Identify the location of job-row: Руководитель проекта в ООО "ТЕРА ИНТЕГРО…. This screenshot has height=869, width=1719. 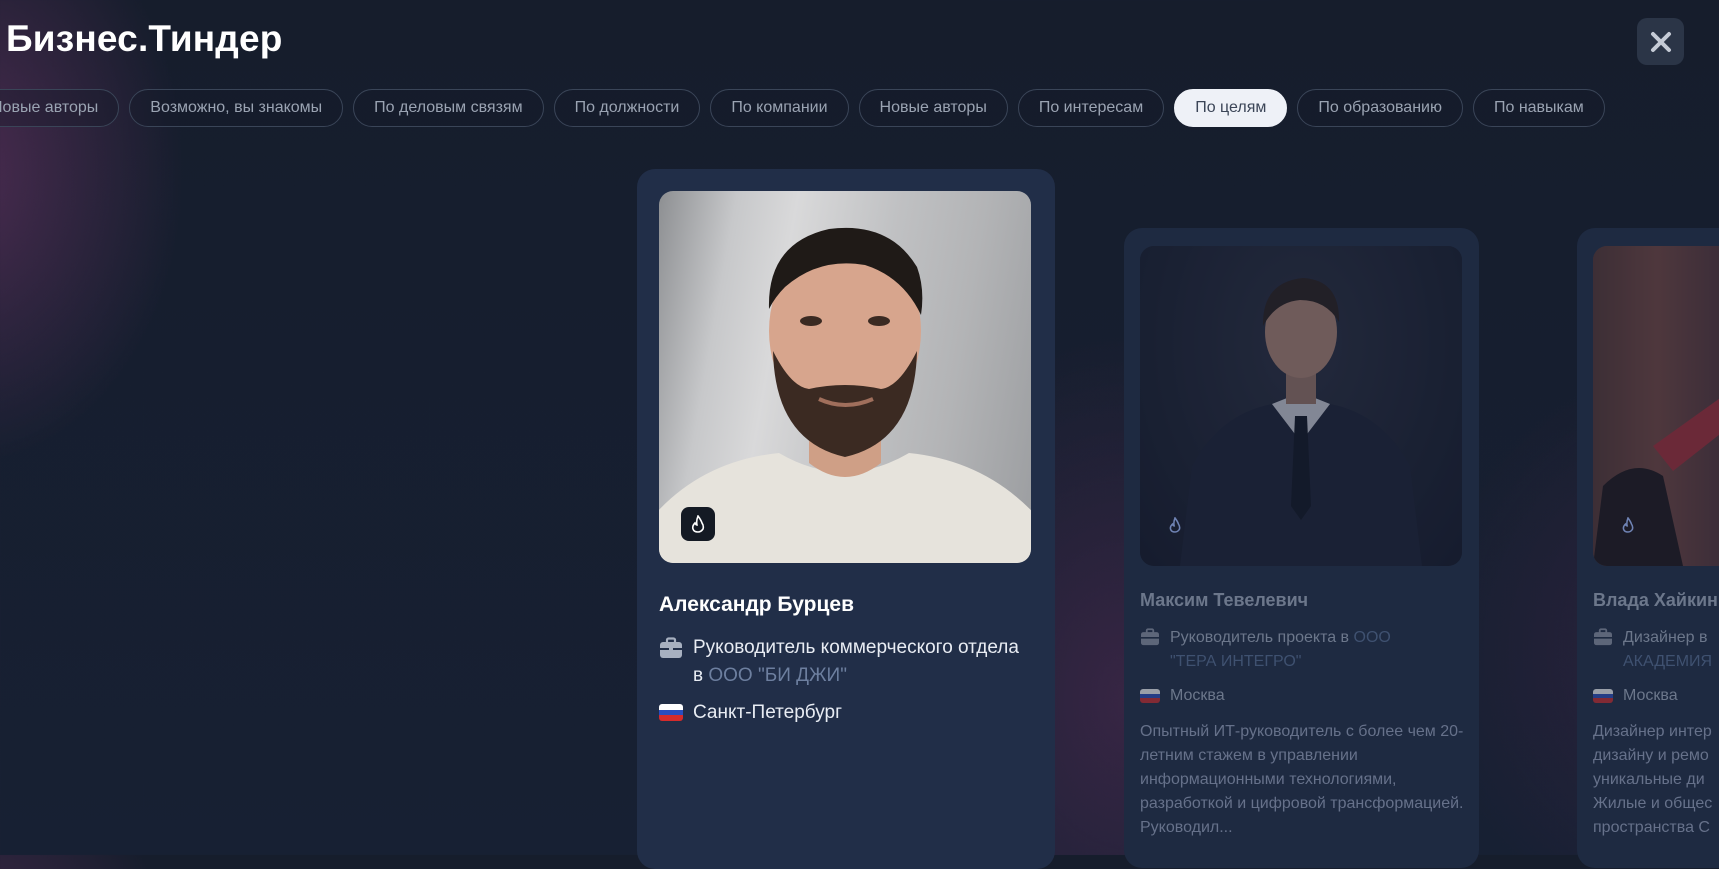
(1290, 650).